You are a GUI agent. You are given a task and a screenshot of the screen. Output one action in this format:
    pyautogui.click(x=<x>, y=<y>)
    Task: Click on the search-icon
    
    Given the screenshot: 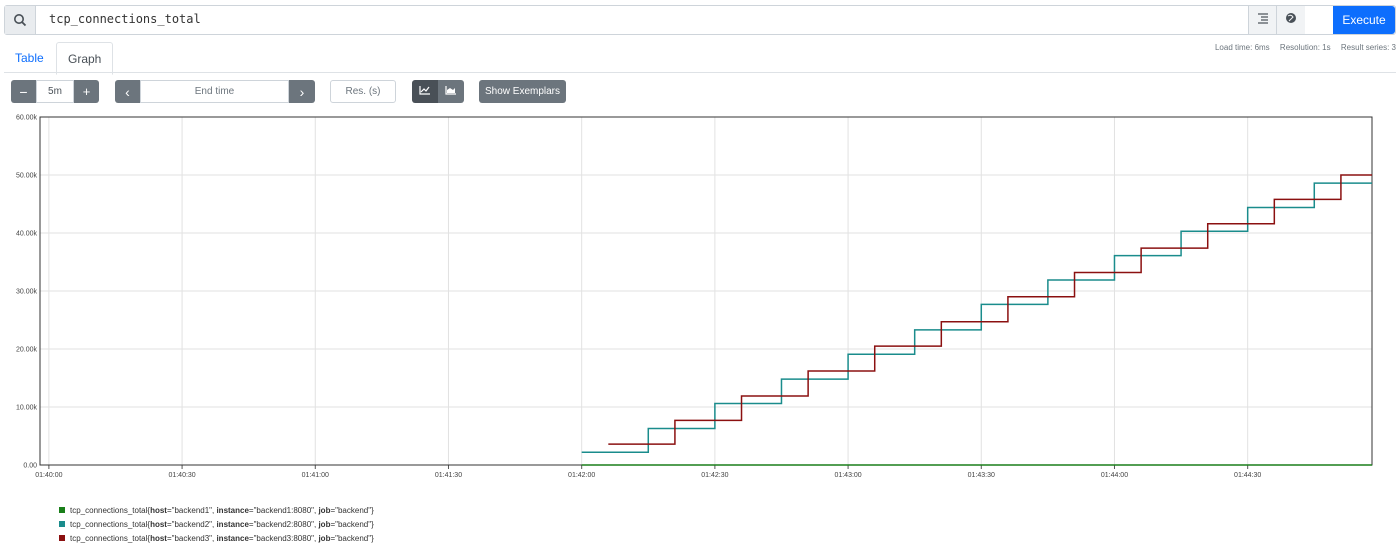 What is the action you would take?
    pyautogui.click(x=20, y=20)
    